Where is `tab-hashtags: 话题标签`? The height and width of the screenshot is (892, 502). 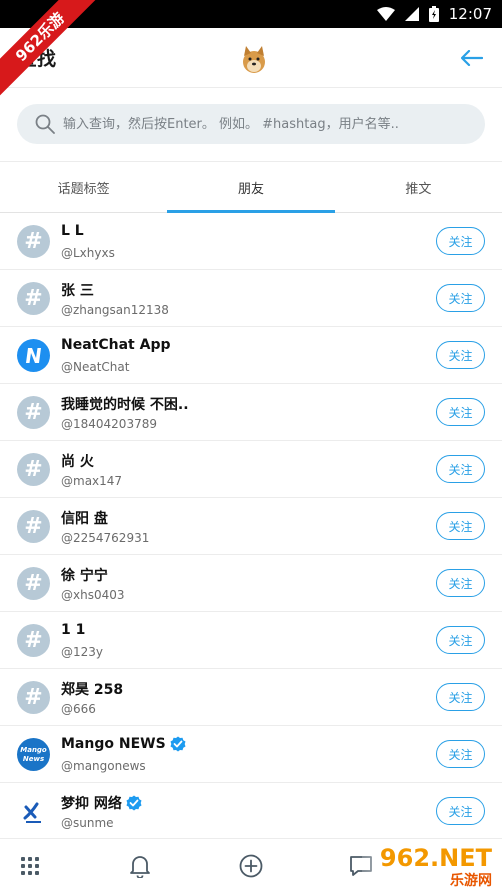 tab-hashtags: 话题标签 is located at coordinates (83, 187).